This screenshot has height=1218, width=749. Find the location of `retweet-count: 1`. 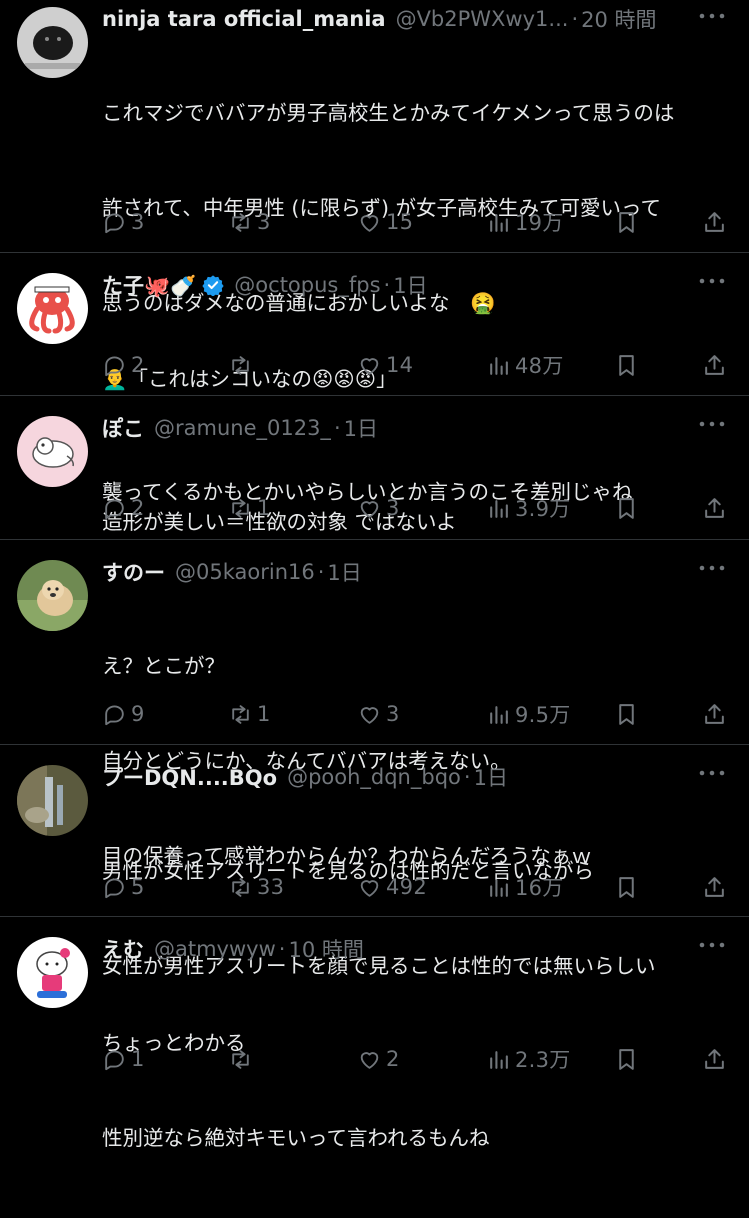

retweet-count: 1 is located at coordinates (264, 508).